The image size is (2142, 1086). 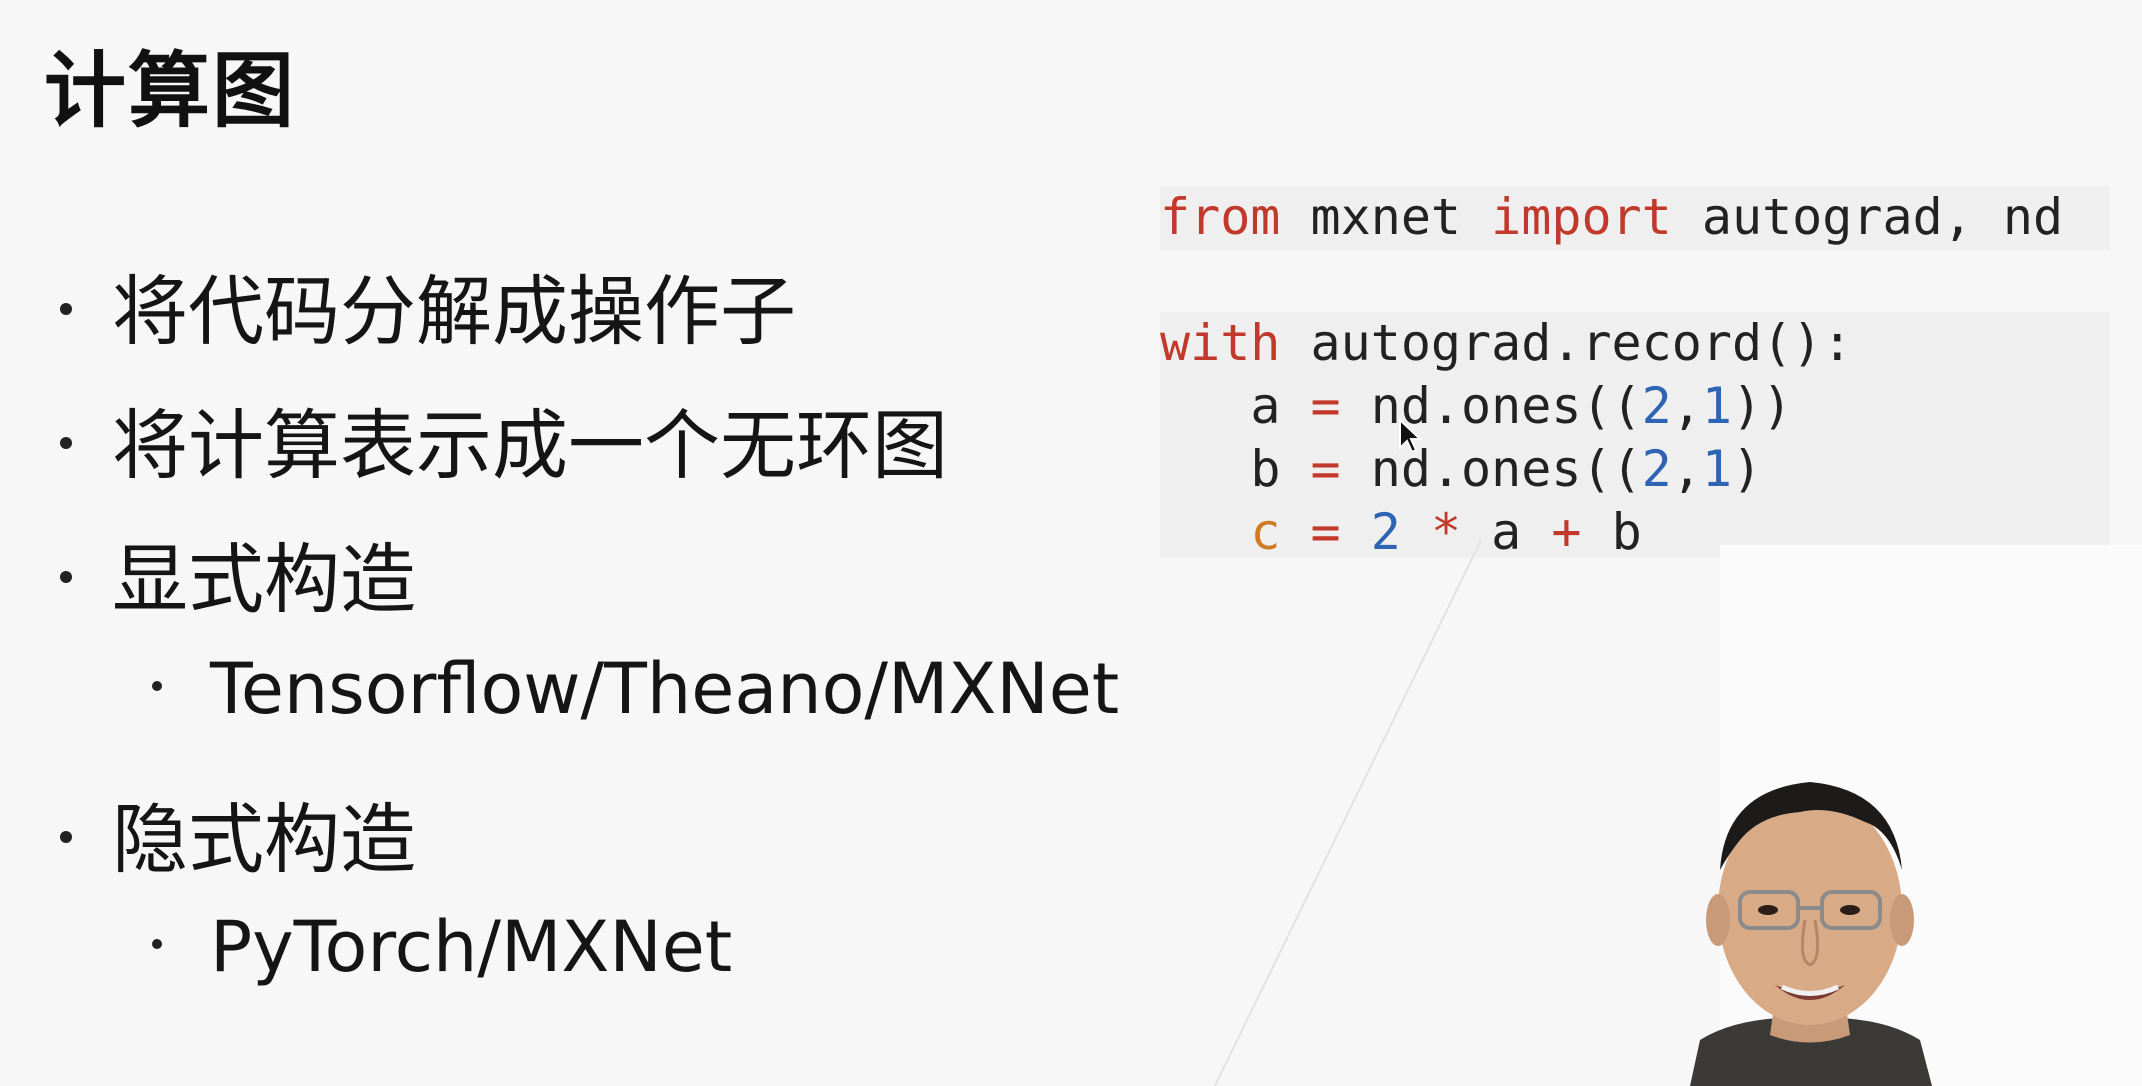 I want to click on code-text: autograd, nd, so click(x=1867, y=217).